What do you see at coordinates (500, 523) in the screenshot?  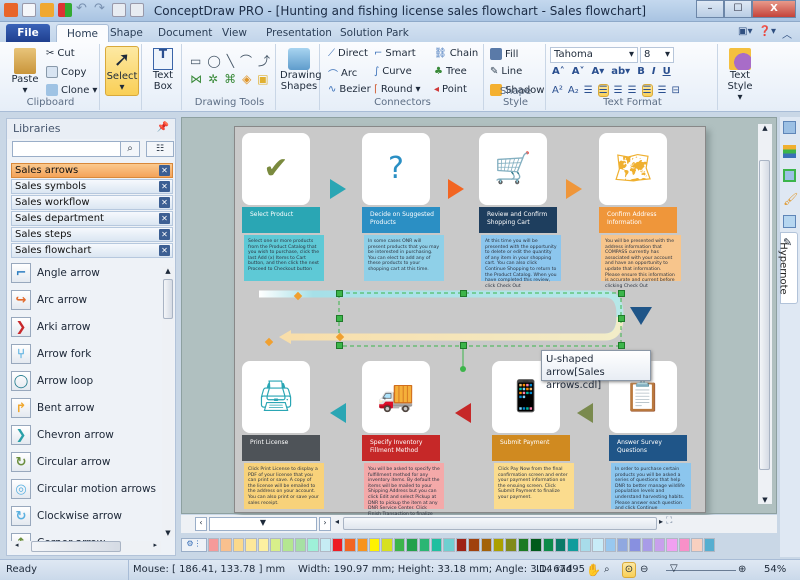 I see `canvas-hscroll-thumb` at bounding box center [500, 523].